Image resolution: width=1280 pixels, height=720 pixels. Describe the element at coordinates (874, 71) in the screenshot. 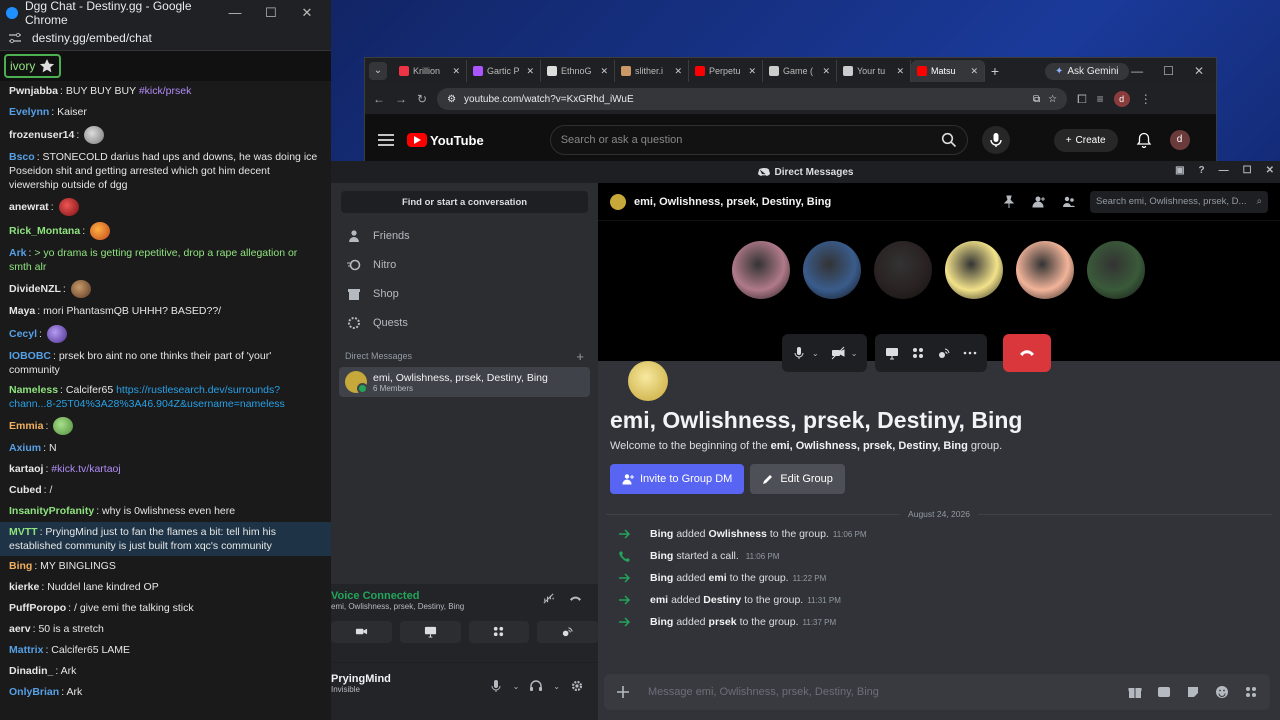

I see `browser-tab: Your tu ✕` at that location.